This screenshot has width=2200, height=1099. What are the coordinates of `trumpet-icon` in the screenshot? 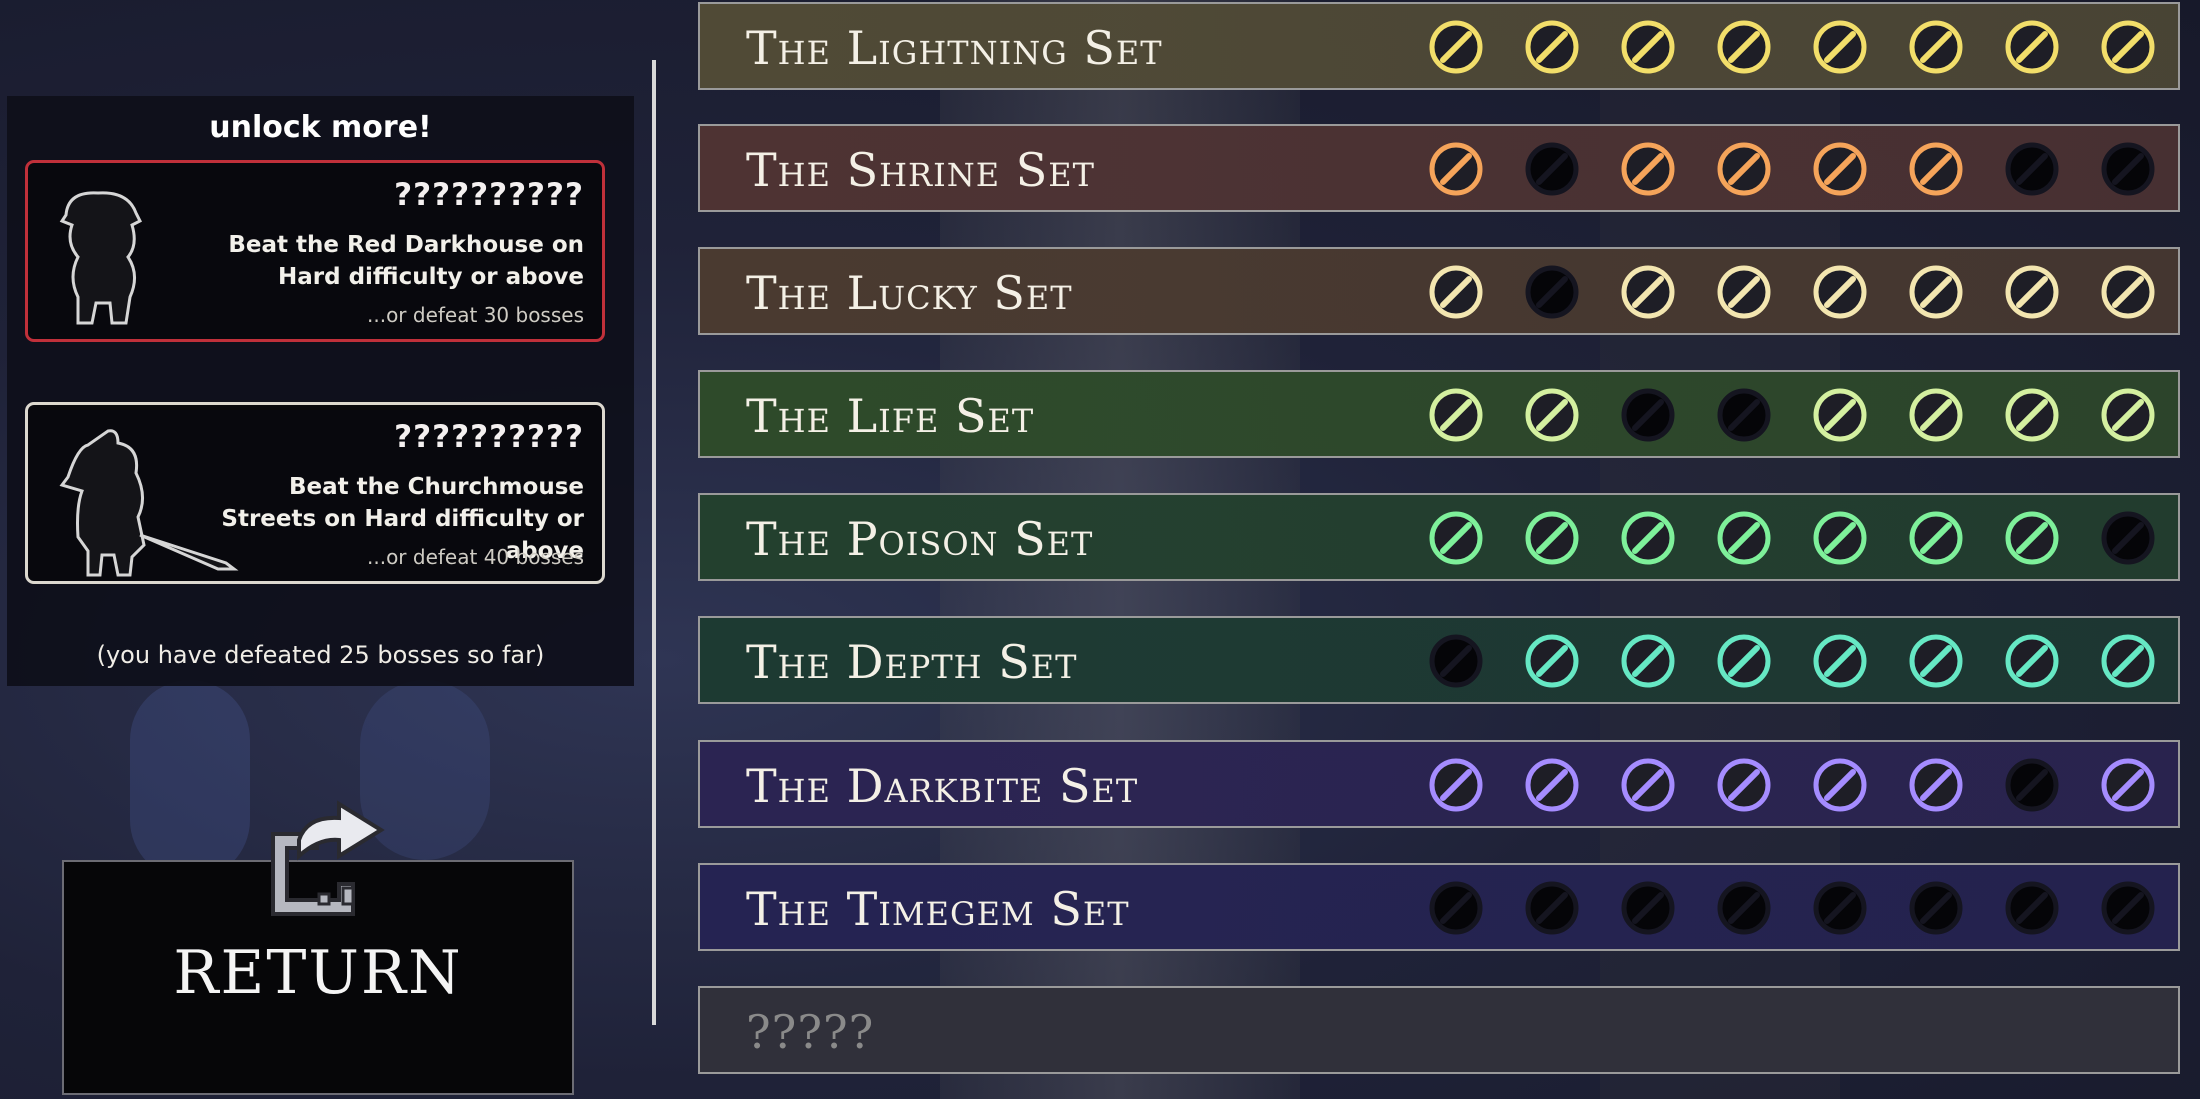 It's located at (1648, 292).